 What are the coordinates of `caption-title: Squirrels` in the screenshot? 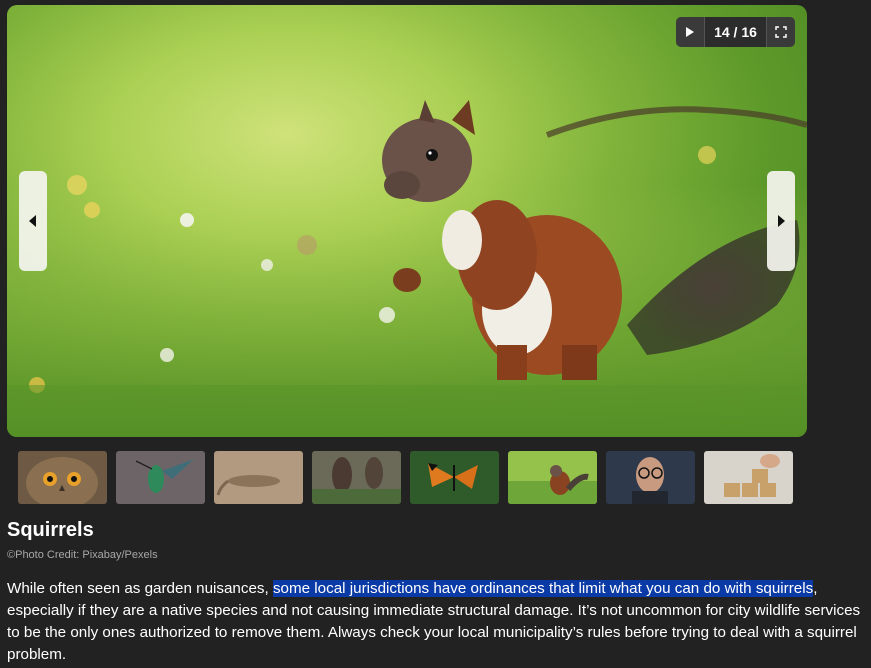 It's located at (50, 530).